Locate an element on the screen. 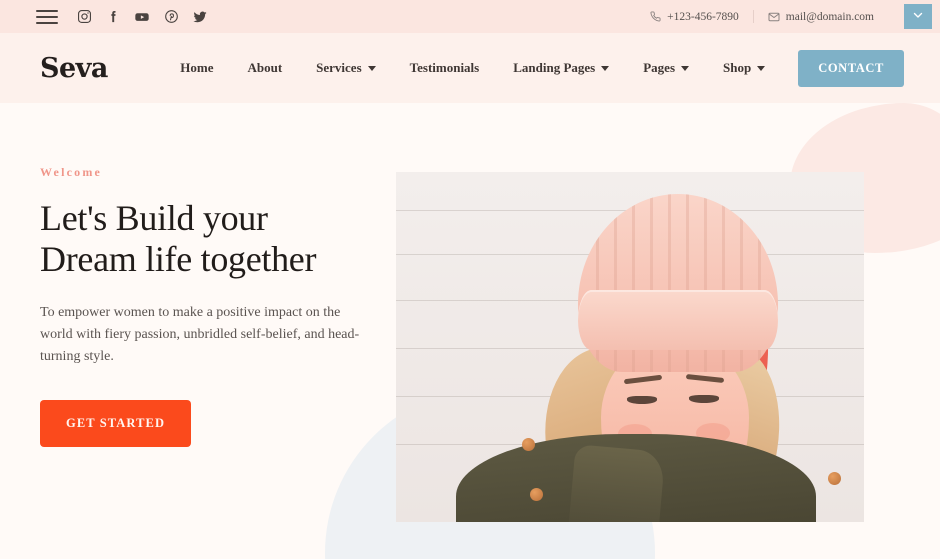 This screenshot has height=559, width=940. nav-item-home: Home is located at coordinates (196, 68).